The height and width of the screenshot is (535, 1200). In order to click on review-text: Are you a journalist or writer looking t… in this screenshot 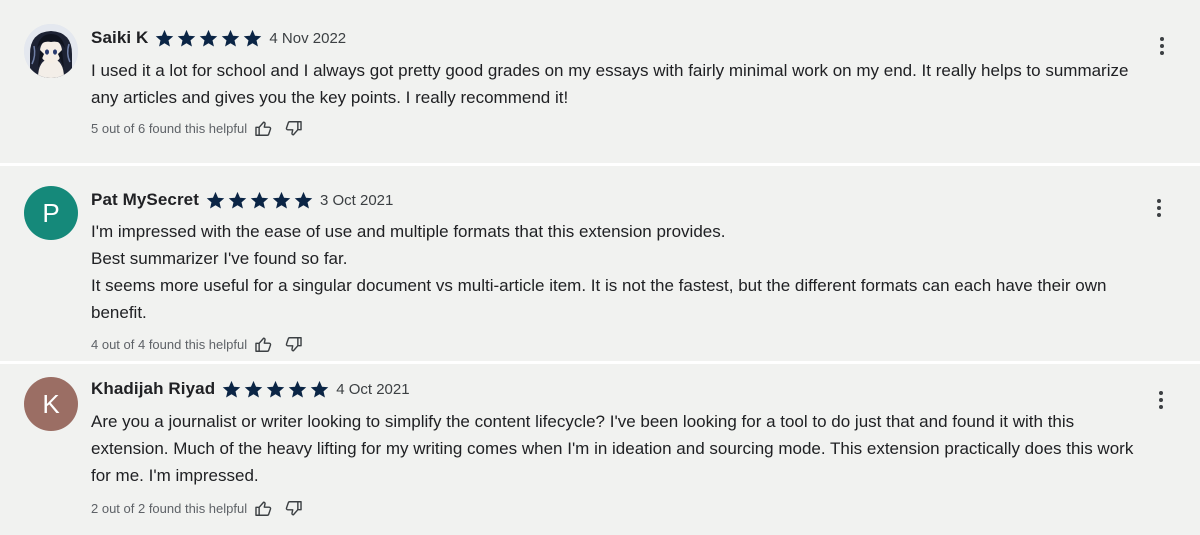, I will do `click(621, 448)`.